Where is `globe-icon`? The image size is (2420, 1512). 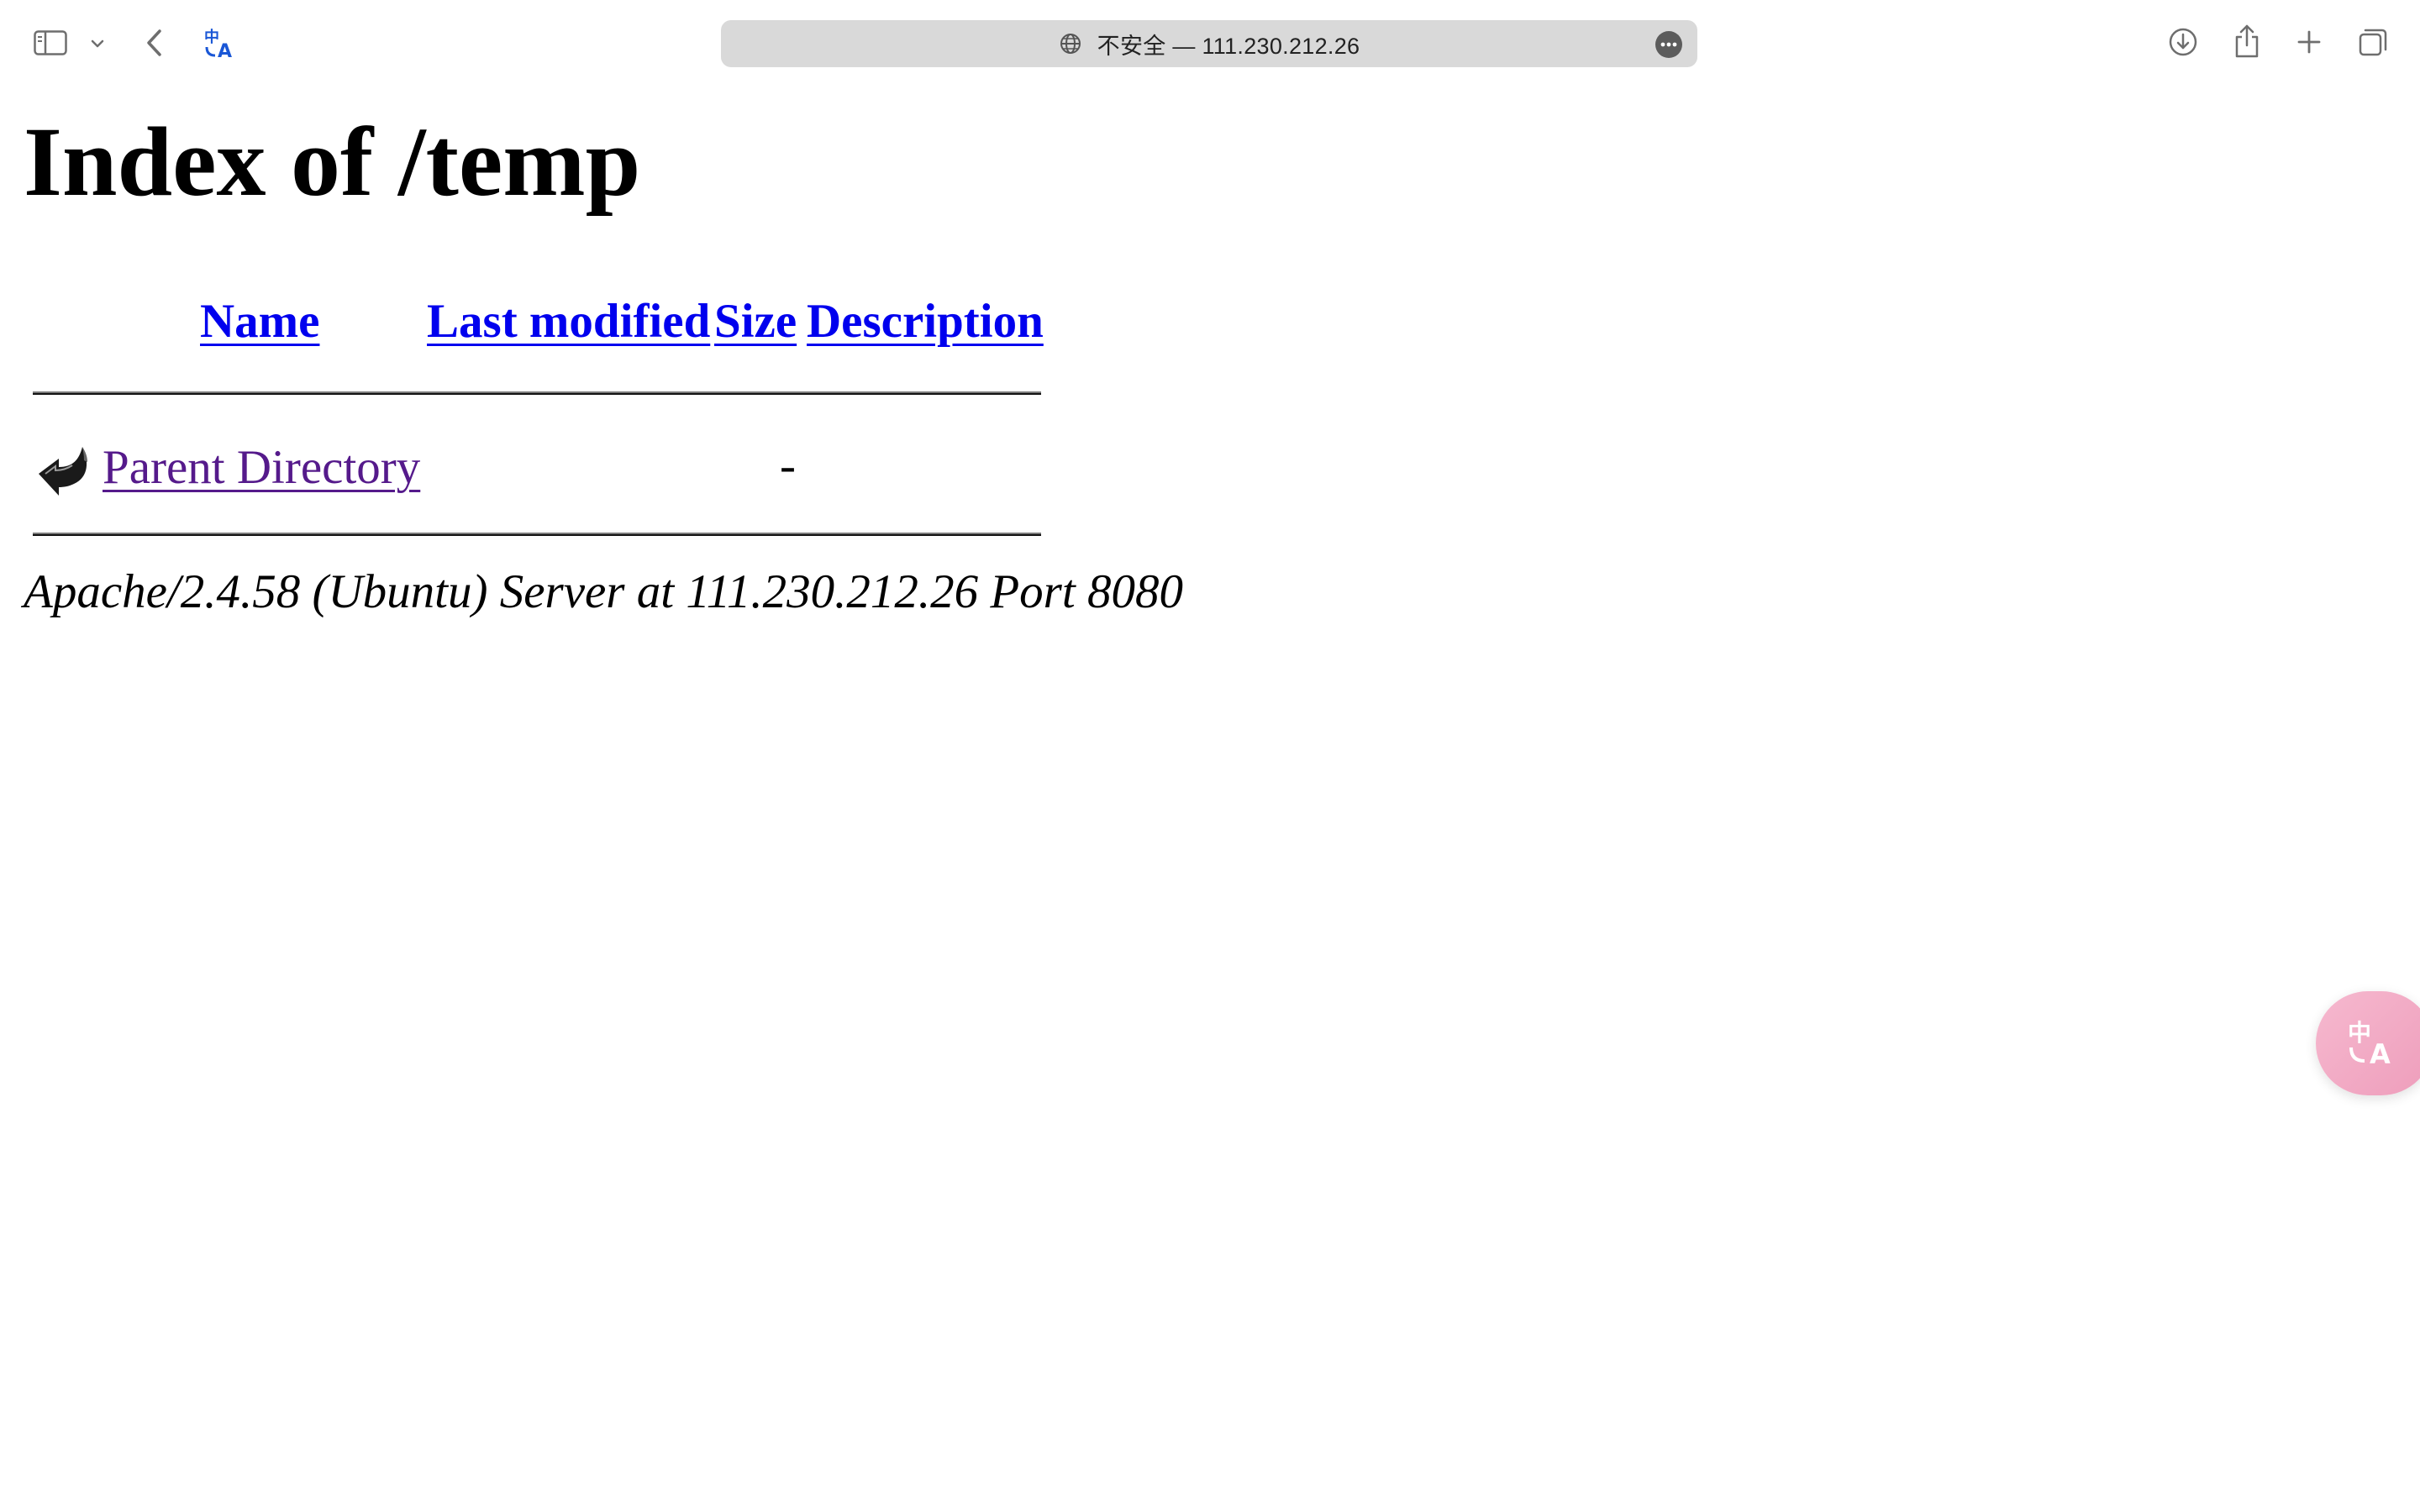
globe-icon is located at coordinates (1071, 43).